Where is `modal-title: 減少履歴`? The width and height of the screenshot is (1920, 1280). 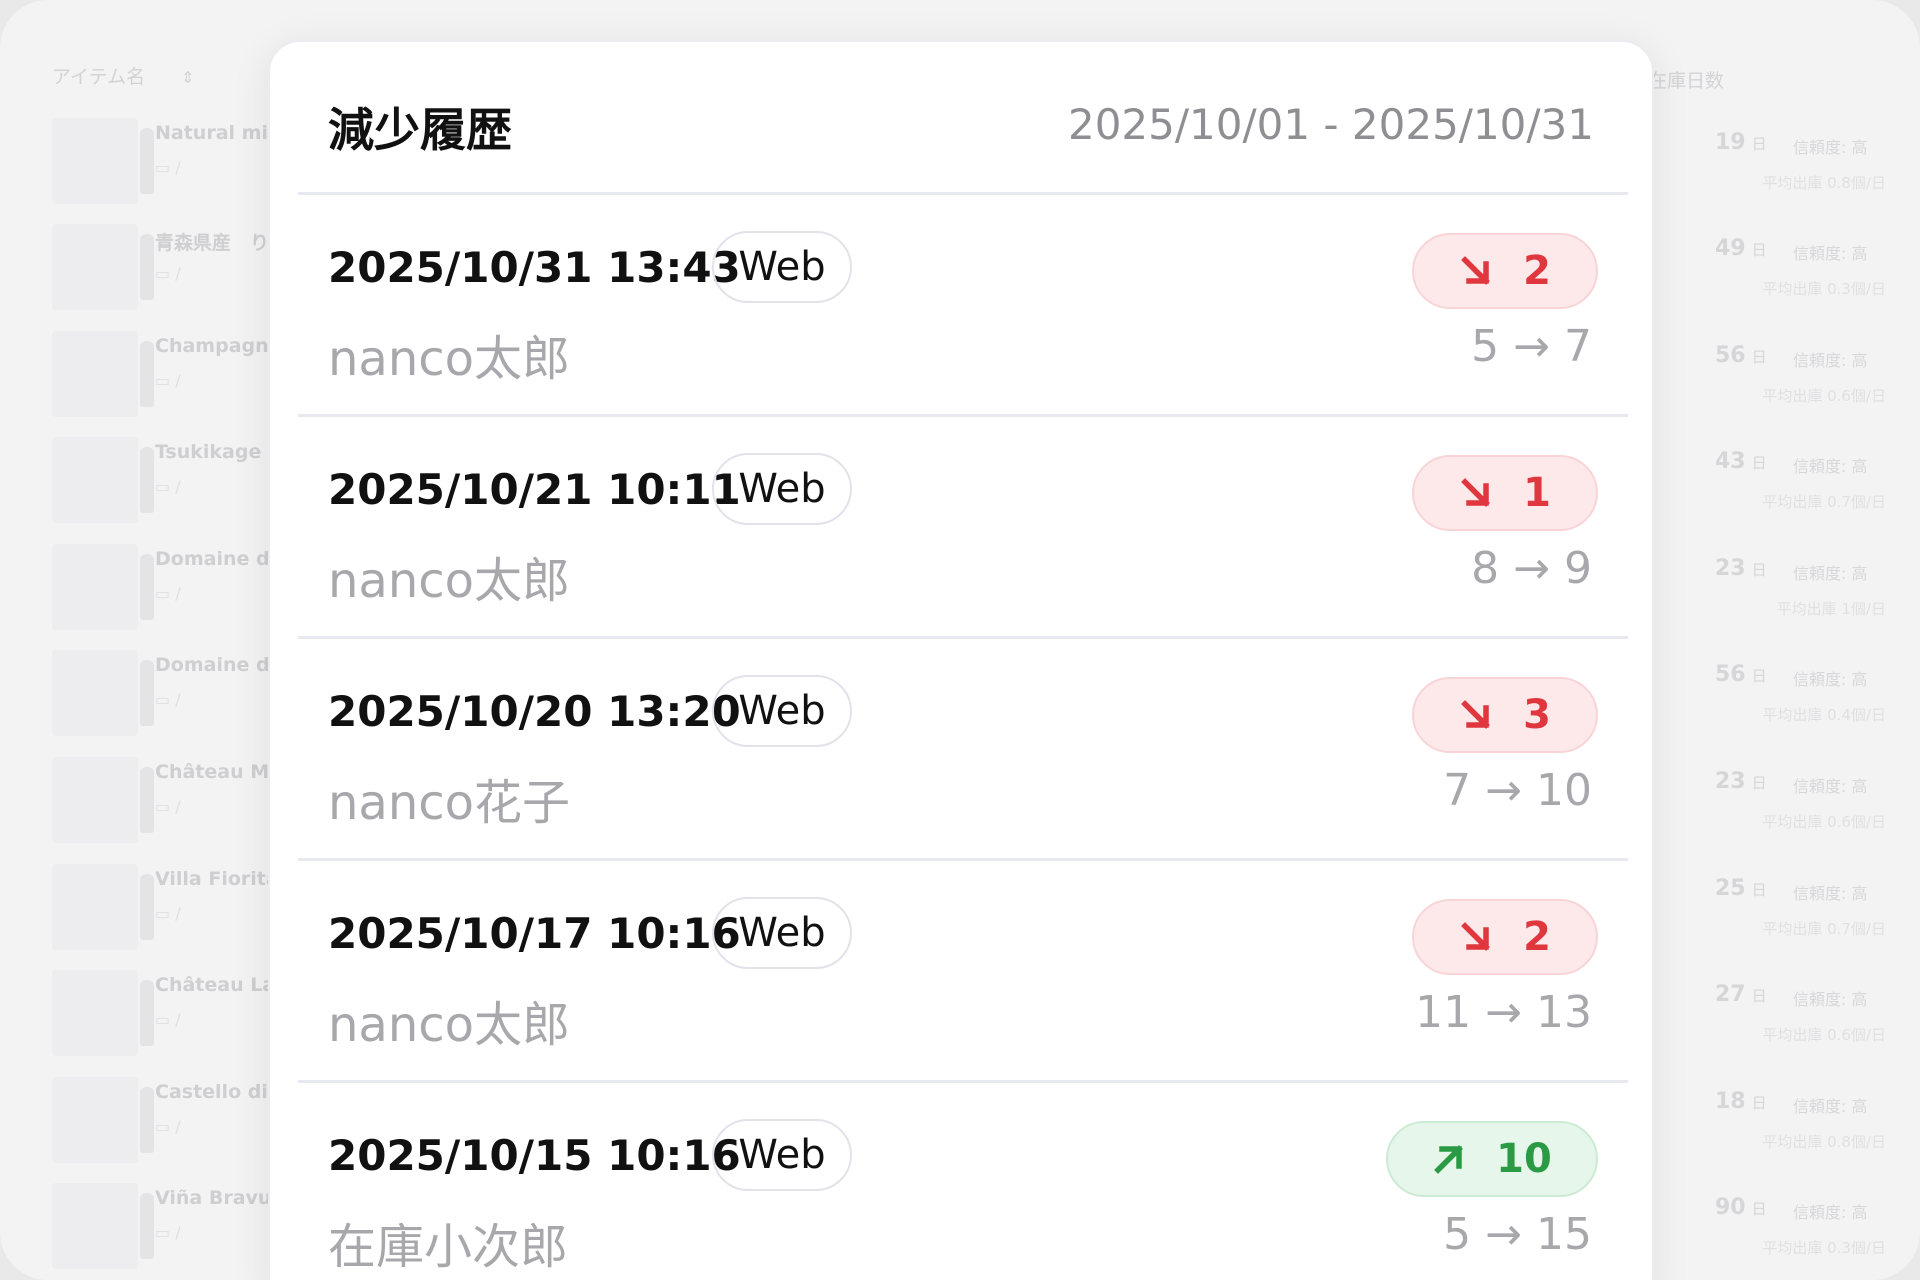 modal-title: 減少履歴 is located at coordinates (420, 130).